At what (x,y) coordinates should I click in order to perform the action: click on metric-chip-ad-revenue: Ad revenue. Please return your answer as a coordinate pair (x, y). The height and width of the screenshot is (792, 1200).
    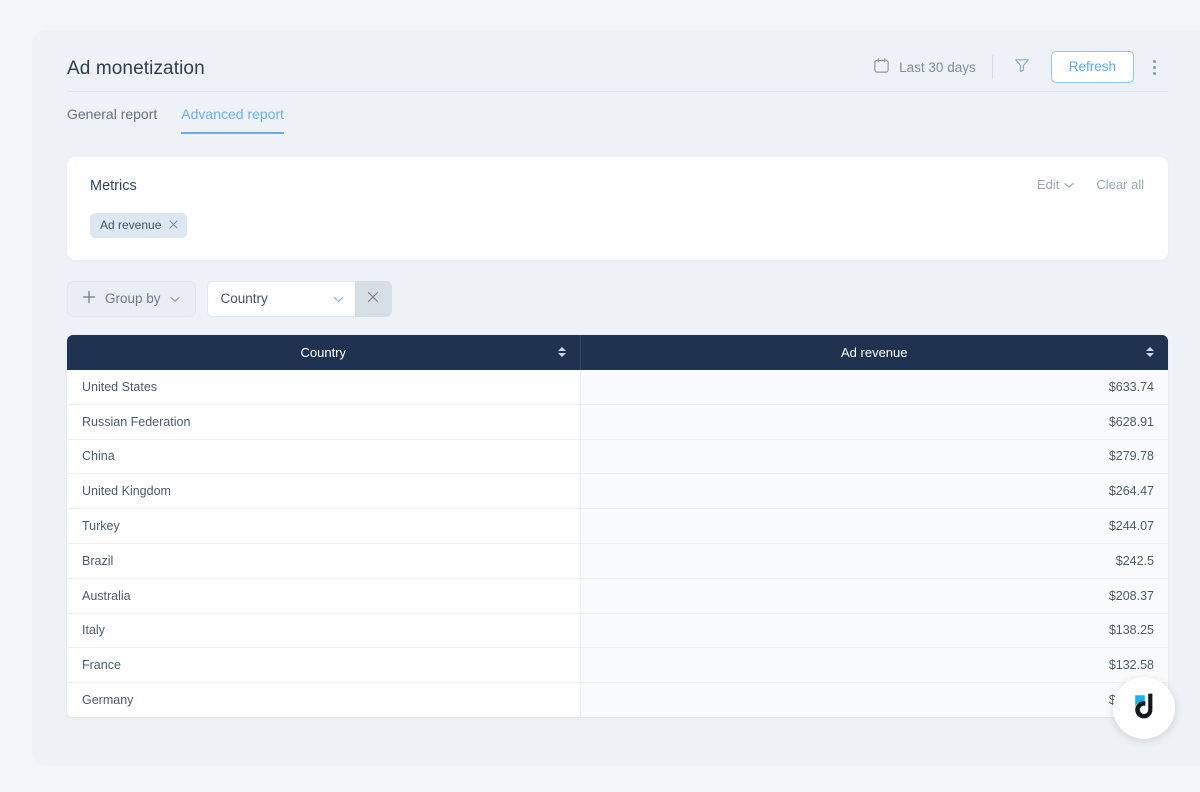
    Looking at the image, I should click on (139, 225).